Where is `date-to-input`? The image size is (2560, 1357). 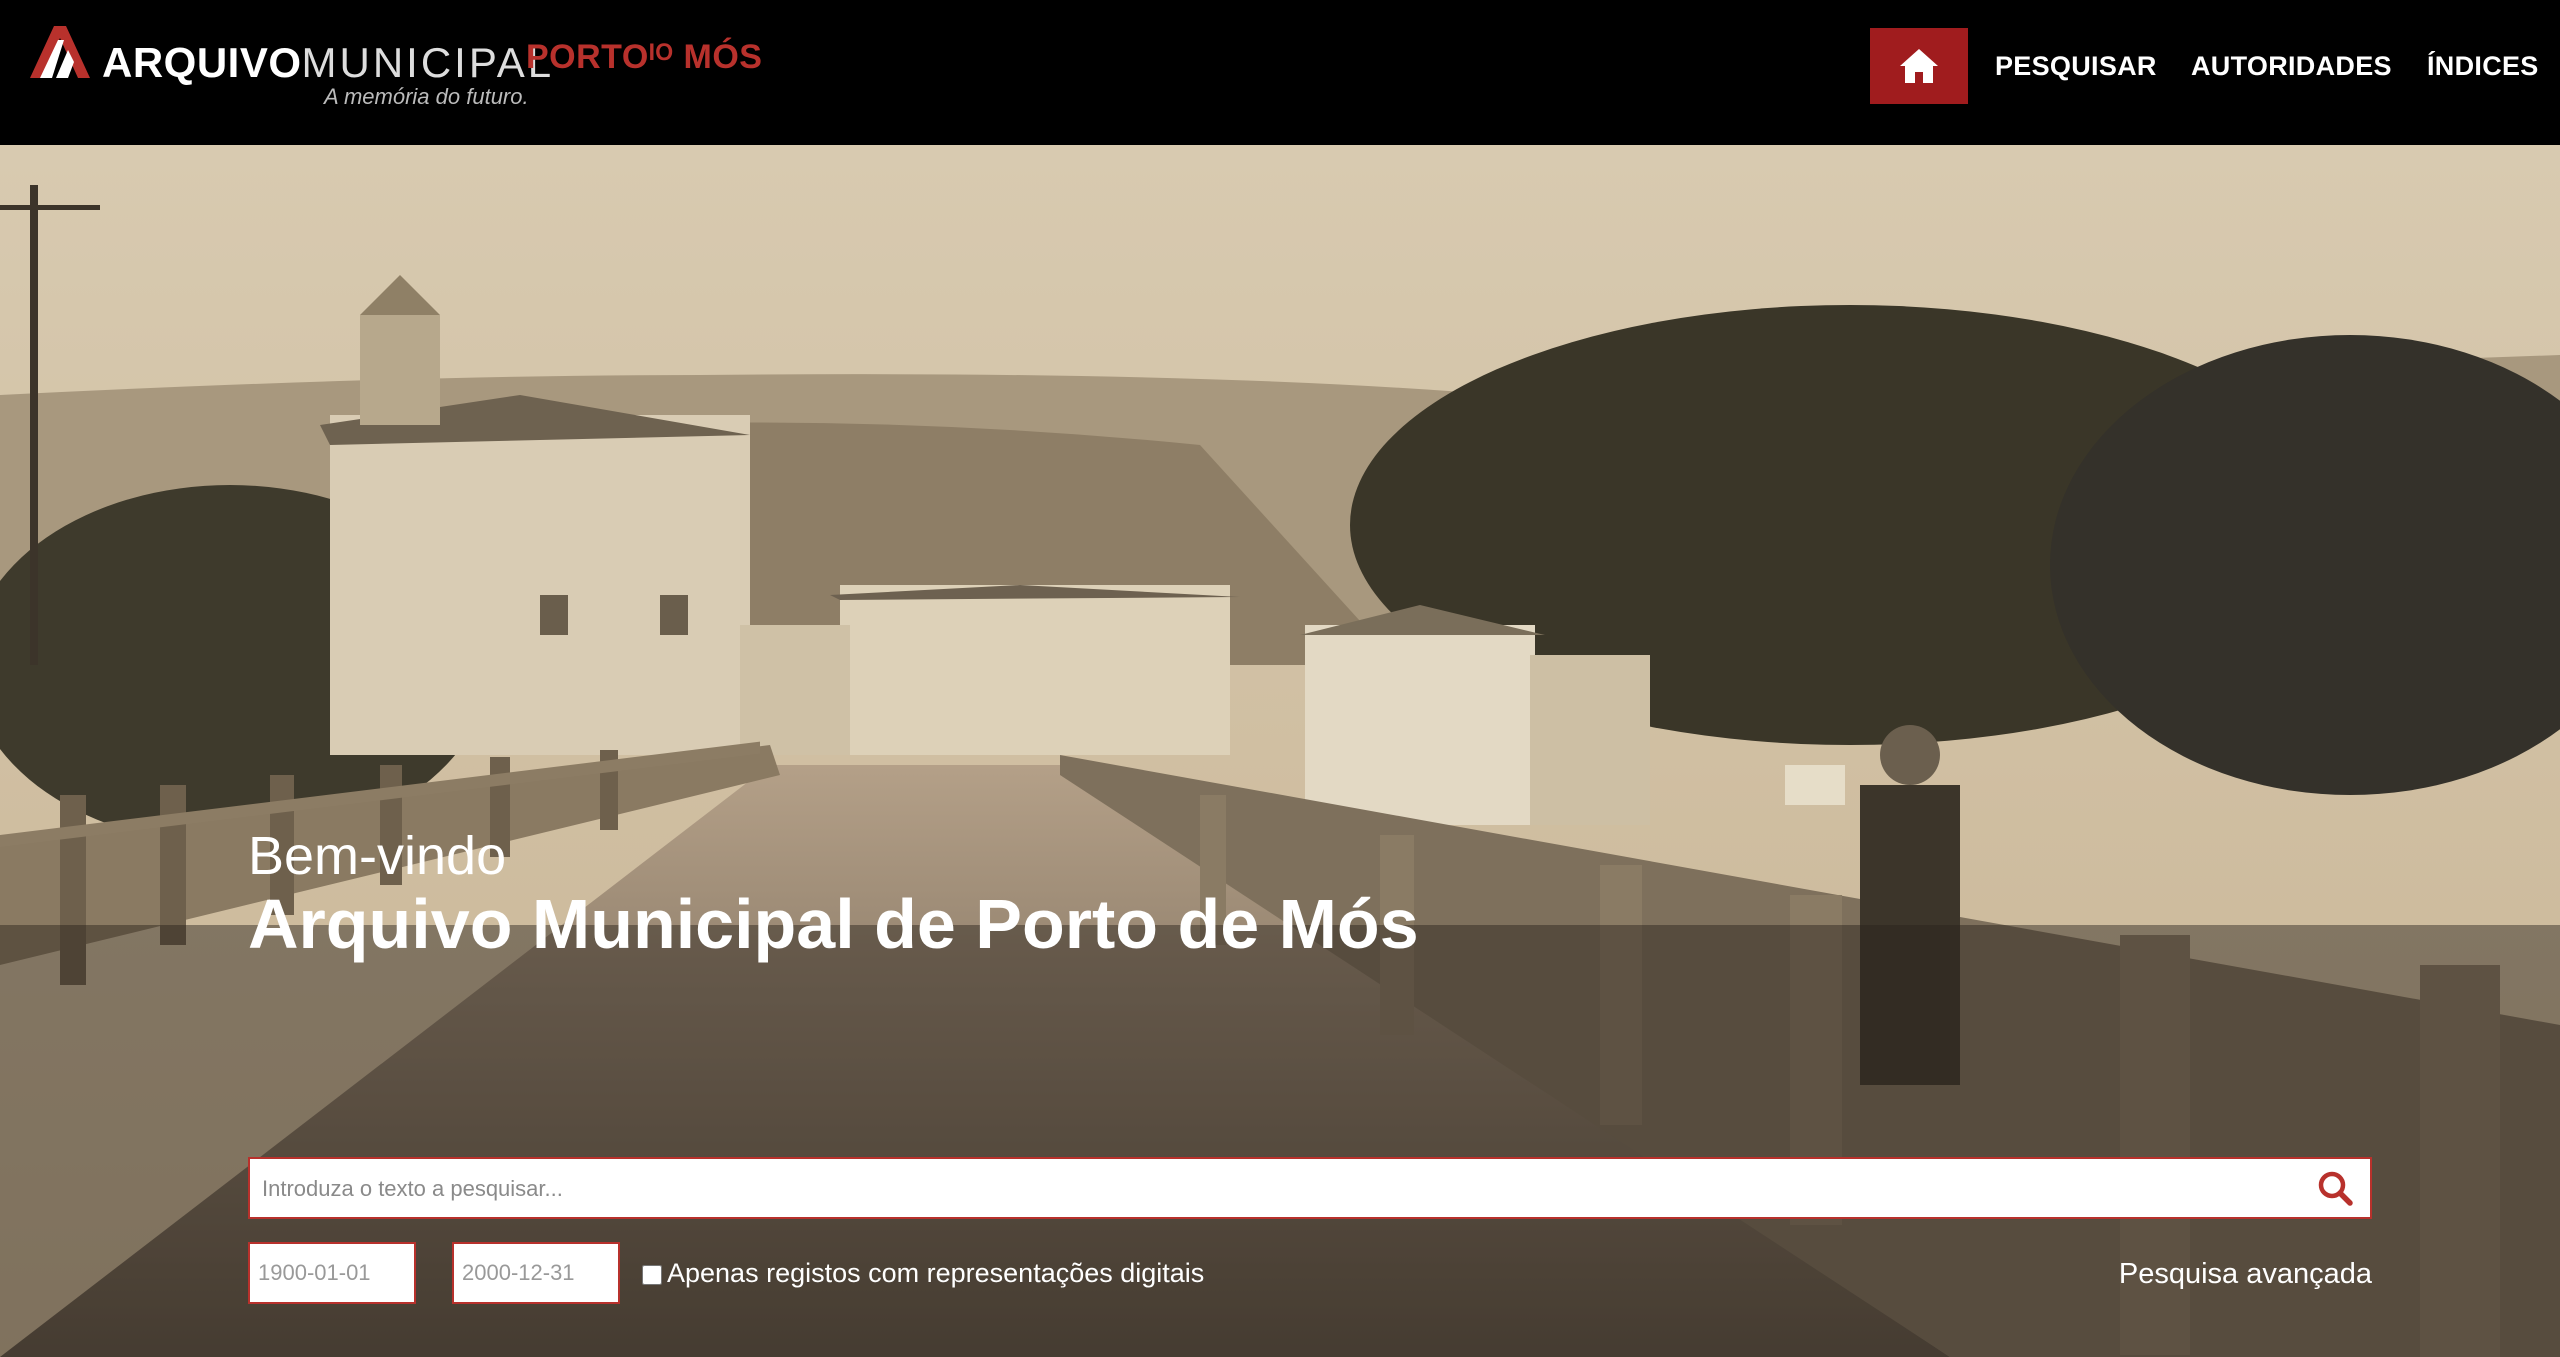 date-to-input is located at coordinates (534, 1273).